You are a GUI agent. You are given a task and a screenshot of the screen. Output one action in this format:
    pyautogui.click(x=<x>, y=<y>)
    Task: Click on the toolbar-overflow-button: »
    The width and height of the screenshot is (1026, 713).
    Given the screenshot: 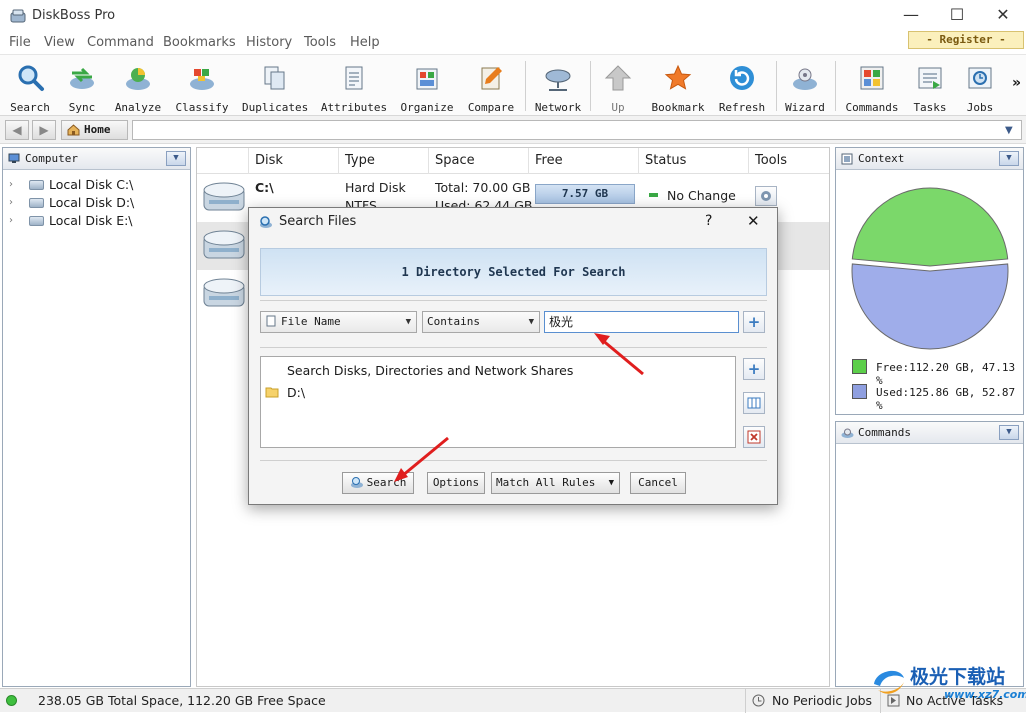 What is the action you would take?
    pyautogui.click(x=1016, y=83)
    